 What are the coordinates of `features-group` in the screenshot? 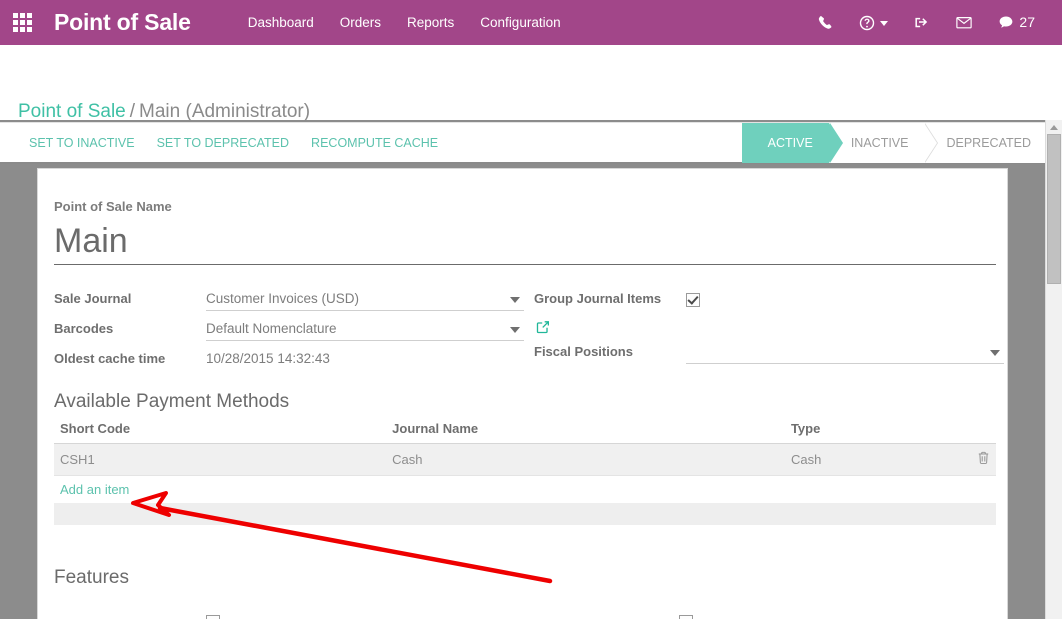 It's located at (522, 617).